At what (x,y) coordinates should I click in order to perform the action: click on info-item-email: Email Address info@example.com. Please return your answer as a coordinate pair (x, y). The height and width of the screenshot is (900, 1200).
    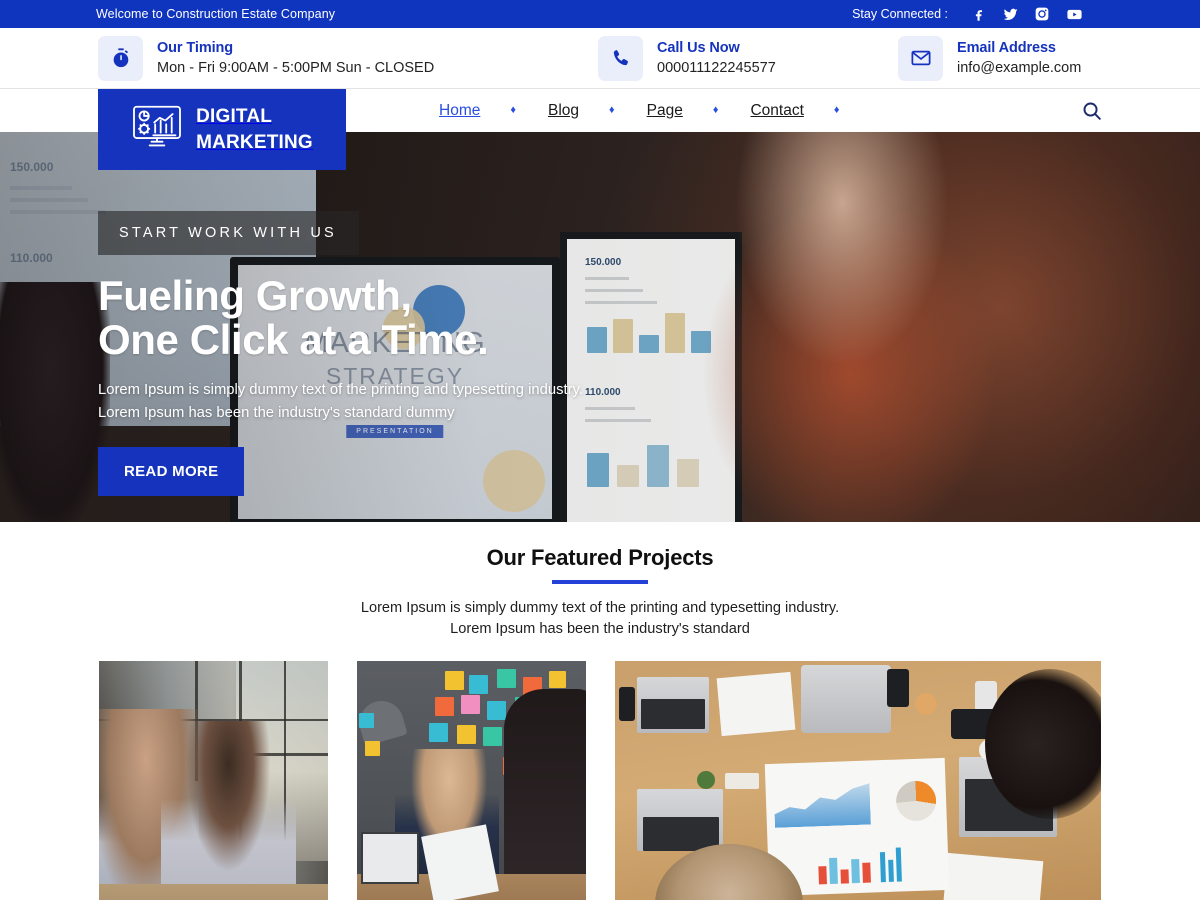
    Looking at the image, I should click on (1038, 58).